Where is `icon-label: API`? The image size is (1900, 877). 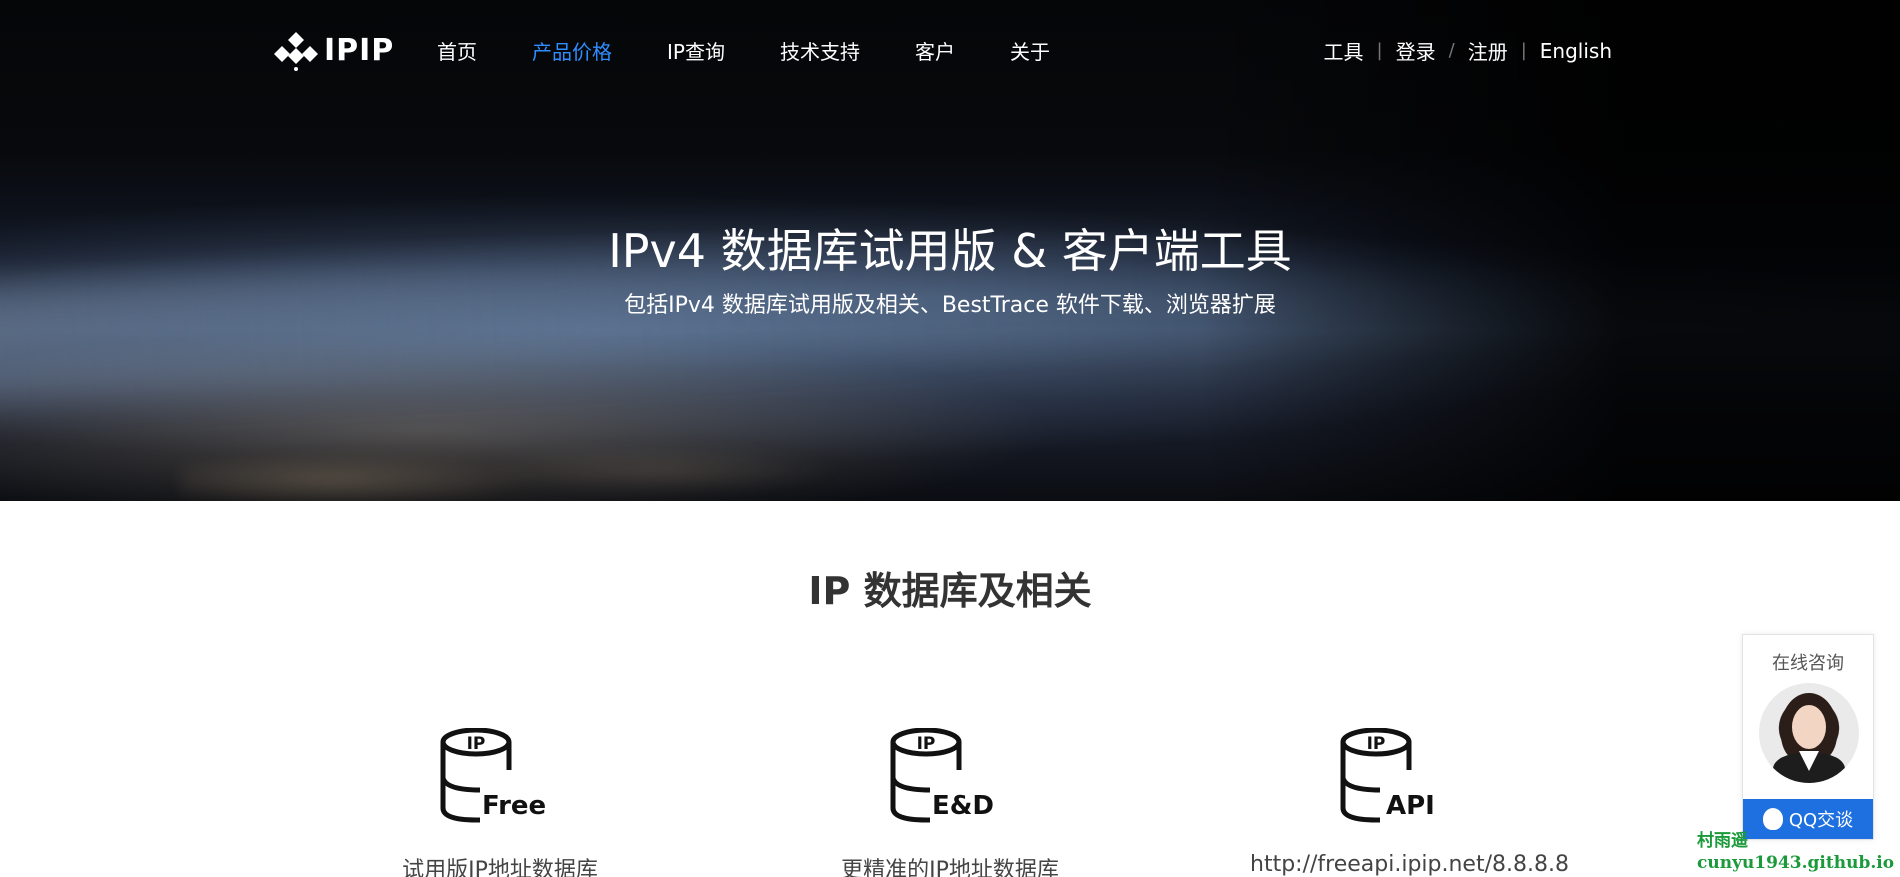 icon-label: API is located at coordinates (1410, 806).